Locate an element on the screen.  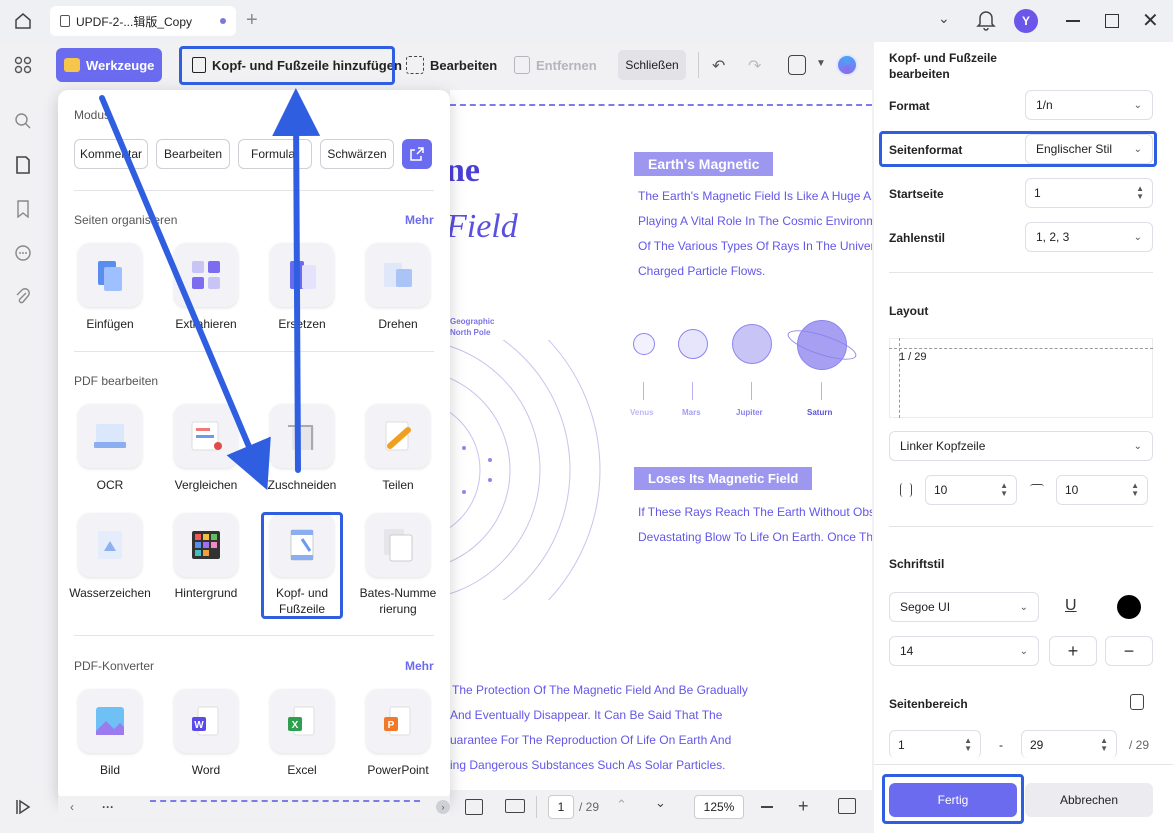
prev-page-icon: ⌃ is located at coordinates (621, 805).